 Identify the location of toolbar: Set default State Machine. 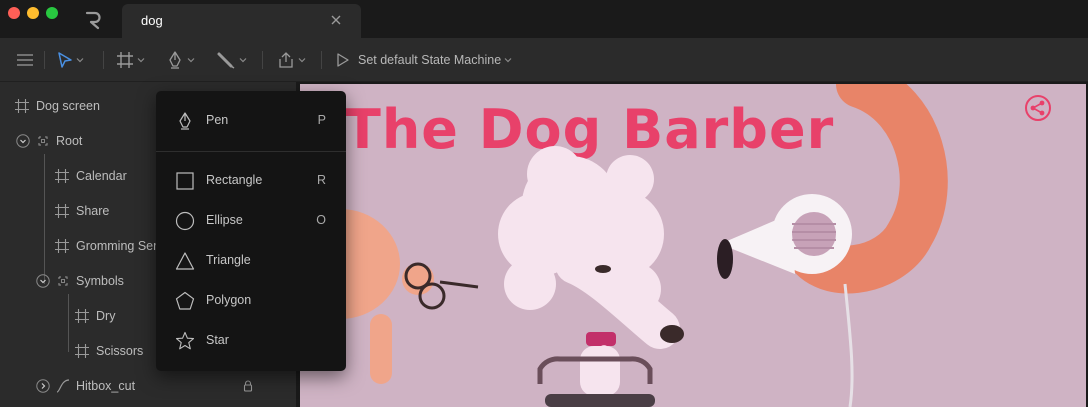
(544, 60).